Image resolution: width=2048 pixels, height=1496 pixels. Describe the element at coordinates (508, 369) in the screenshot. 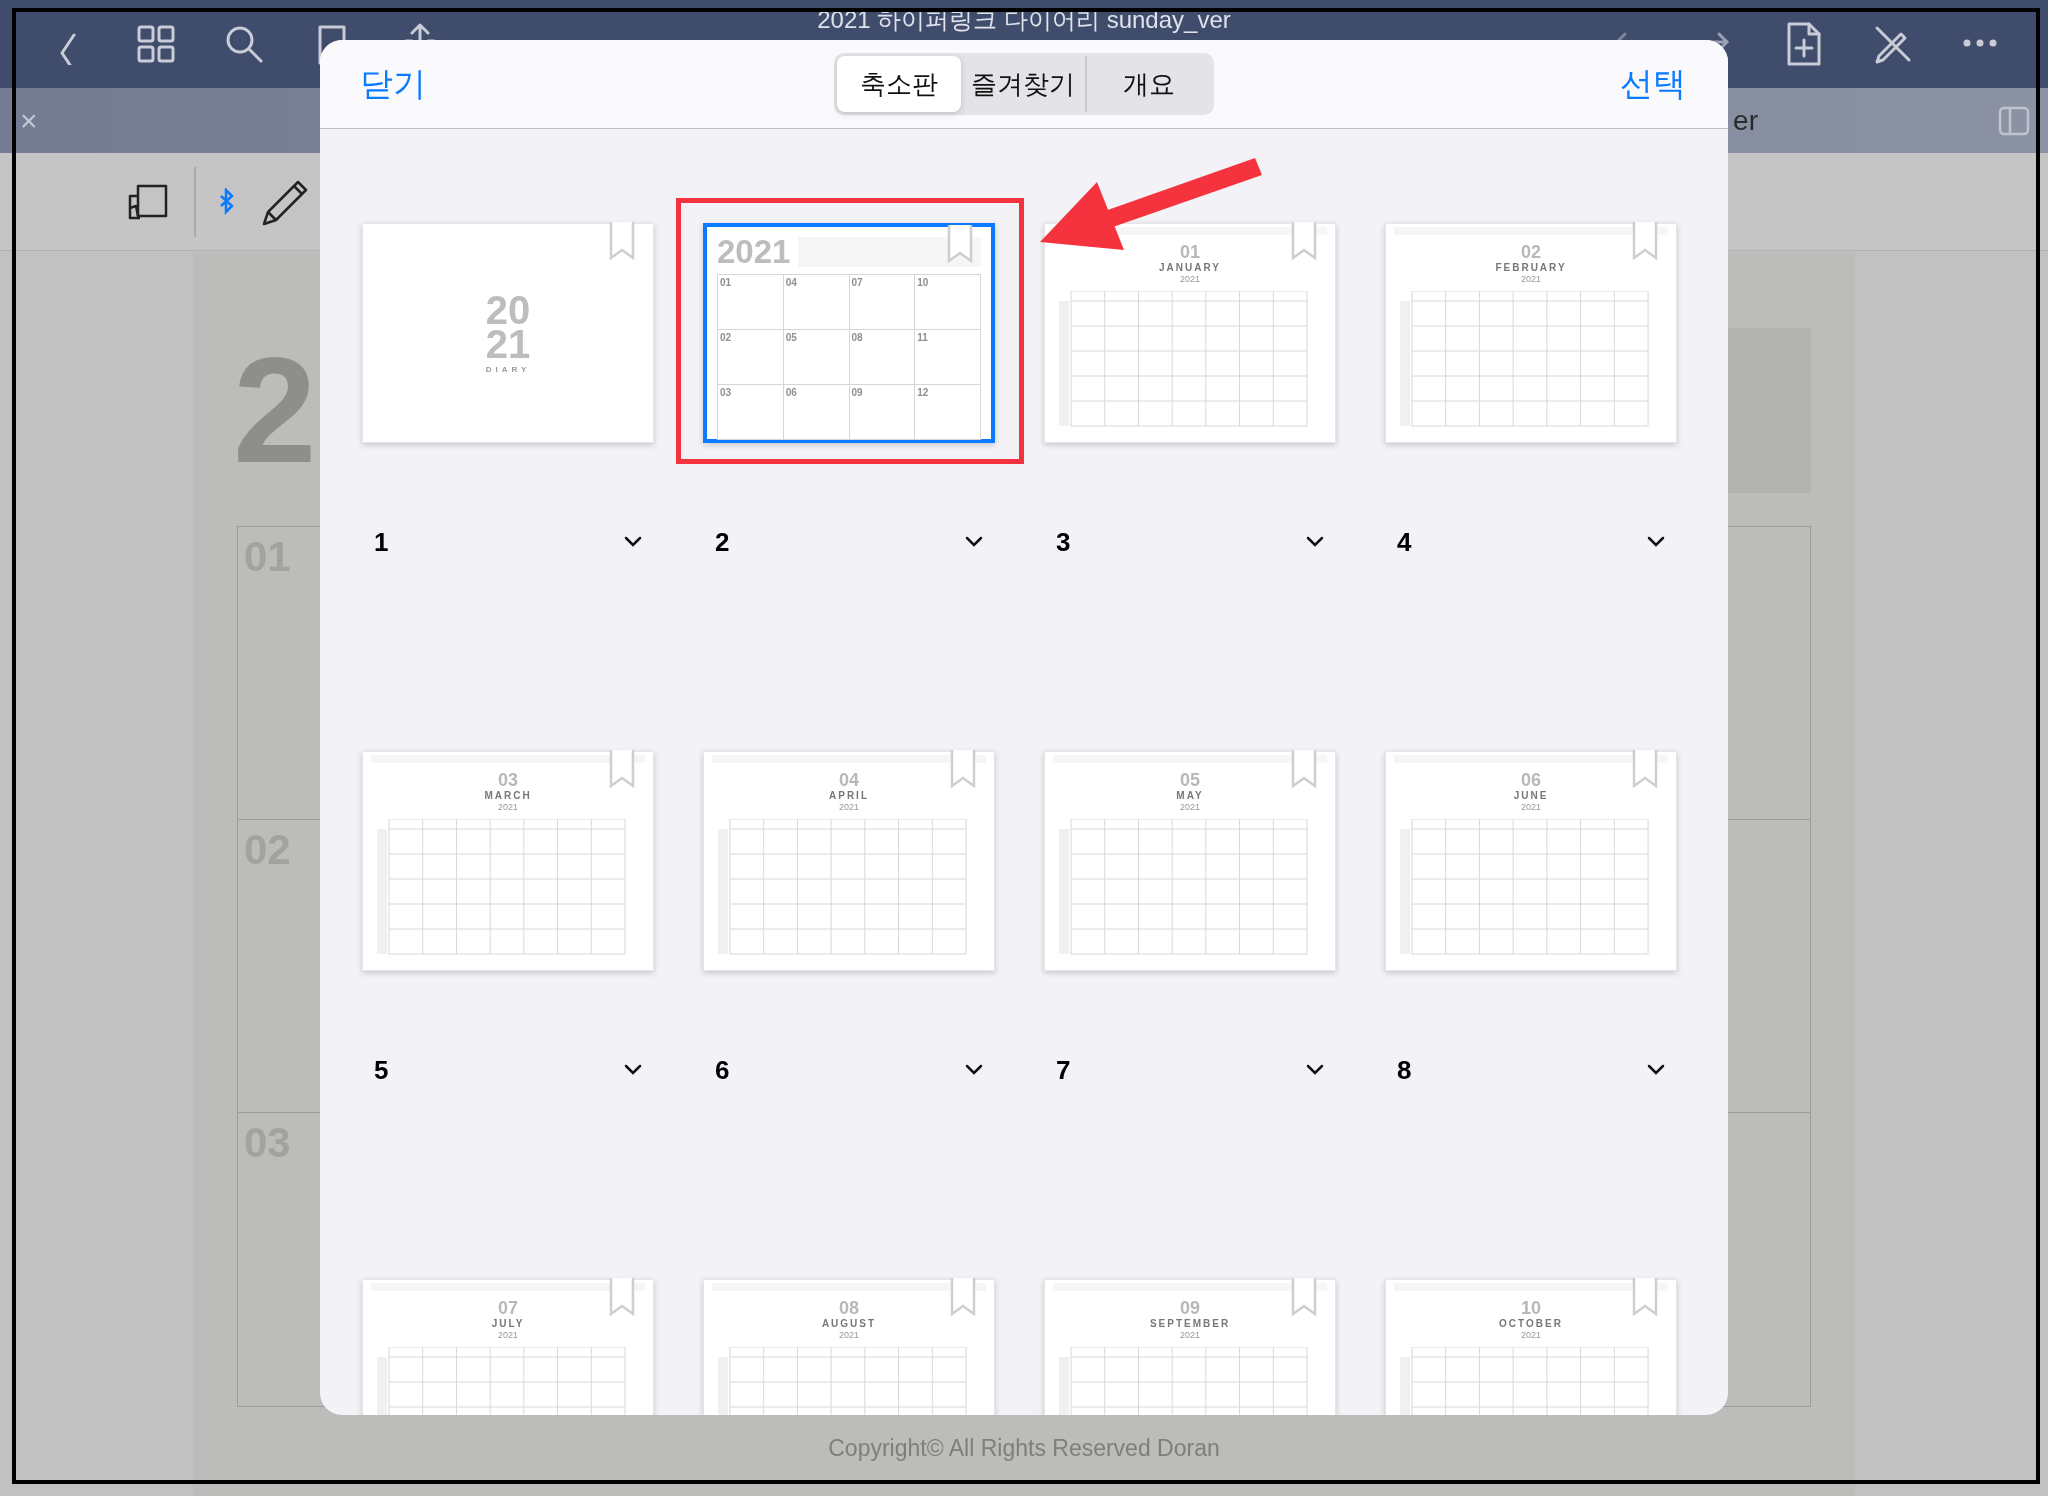

I see `cover-subtitle: DIARY` at that location.